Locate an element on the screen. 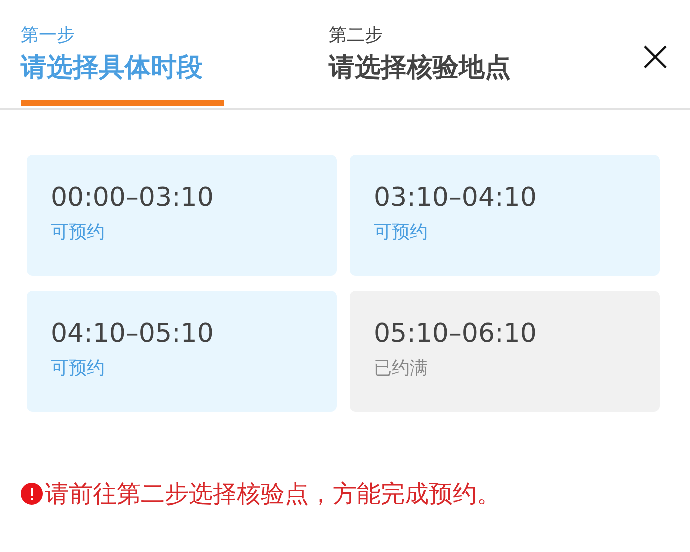 The height and width of the screenshot is (552, 690). notice-text: 请前往第二步选择核验点，方能完成预约。 is located at coordinates (273, 494).